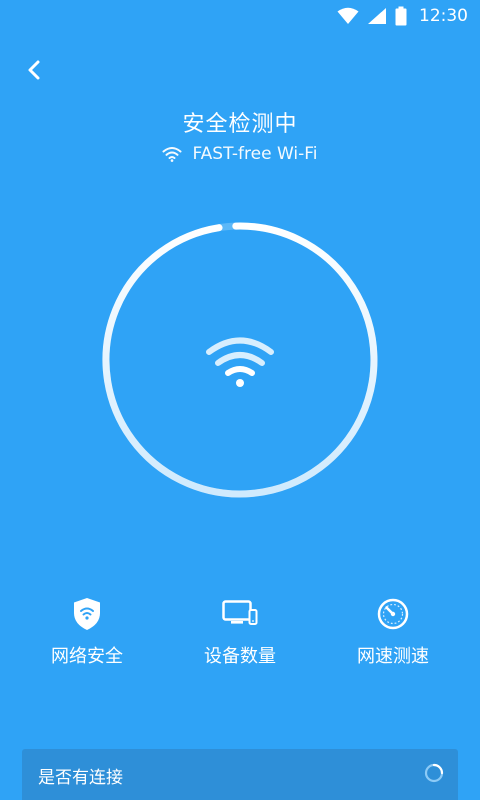 This screenshot has height=800, width=480. I want to click on ssid-row: FAST-free Wi-Fi, so click(240, 154).